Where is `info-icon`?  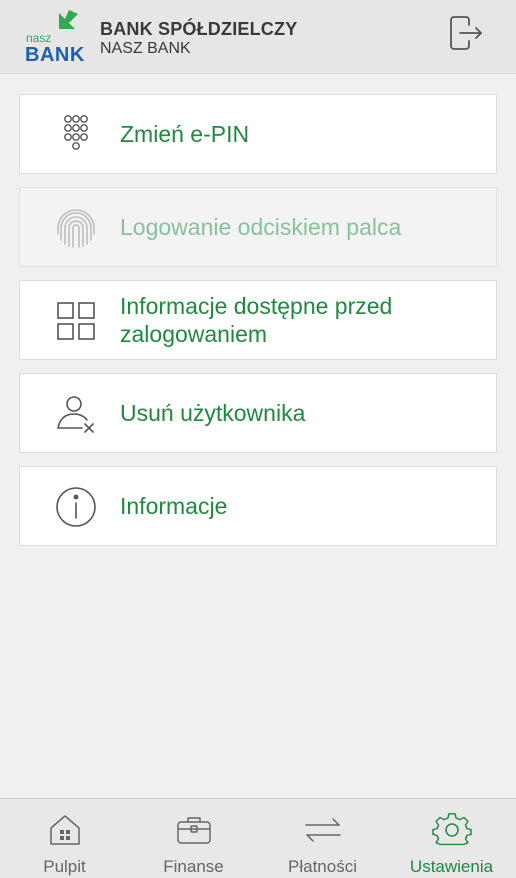
info-icon is located at coordinates (76, 507).